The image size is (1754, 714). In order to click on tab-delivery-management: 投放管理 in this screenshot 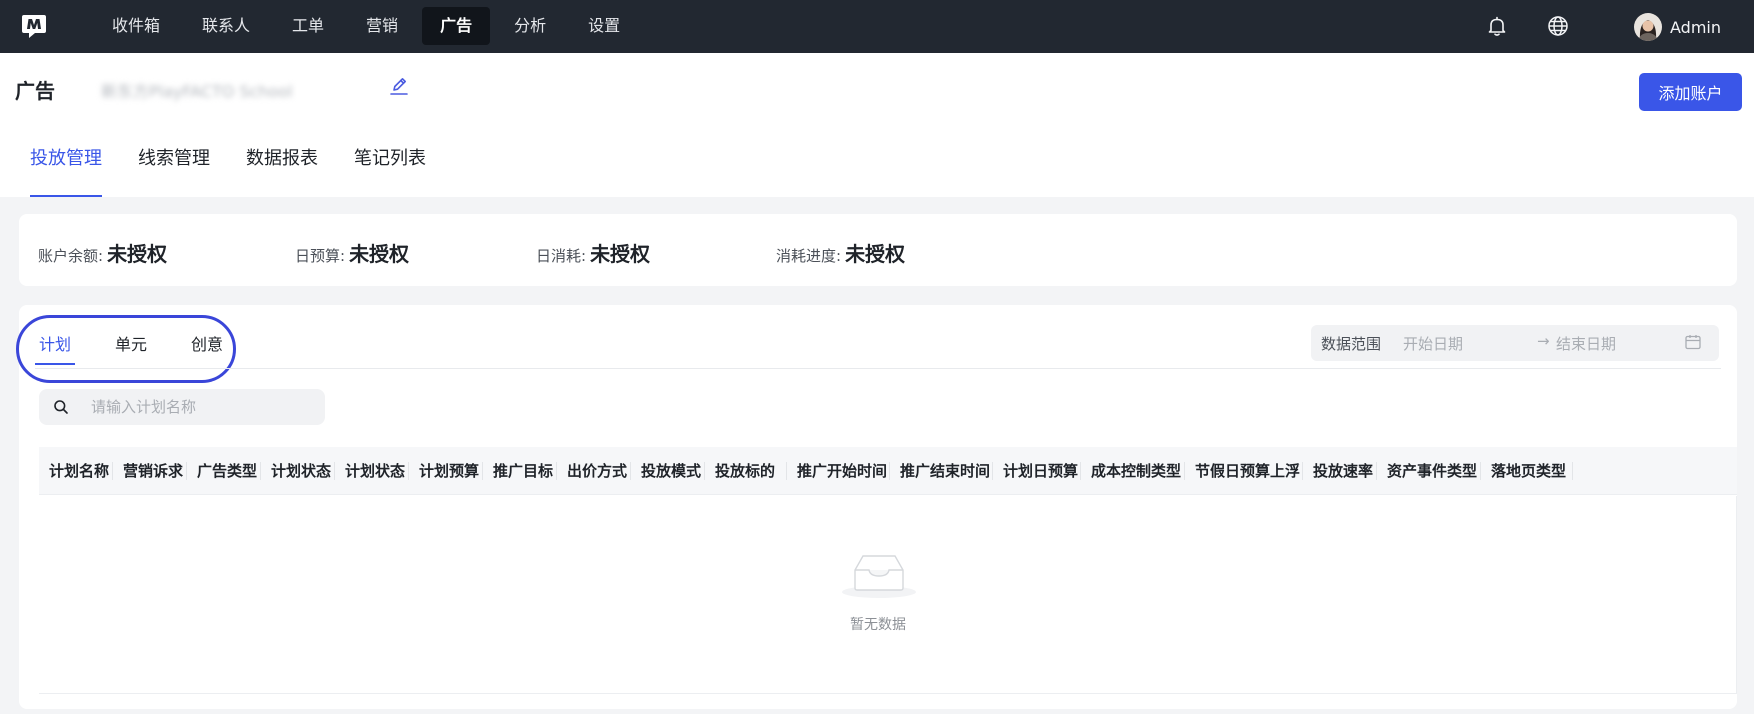, I will do `click(66, 168)`.